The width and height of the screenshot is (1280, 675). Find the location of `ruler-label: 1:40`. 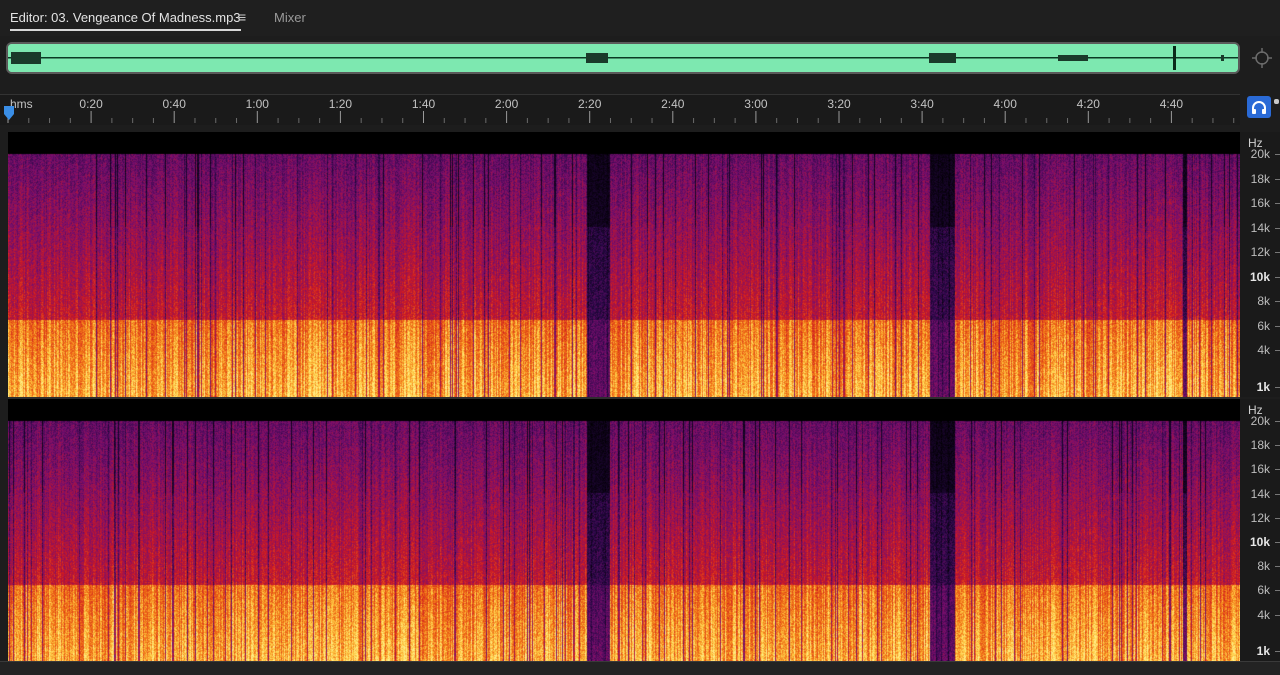

ruler-label: 1:40 is located at coordinates (423, 104).